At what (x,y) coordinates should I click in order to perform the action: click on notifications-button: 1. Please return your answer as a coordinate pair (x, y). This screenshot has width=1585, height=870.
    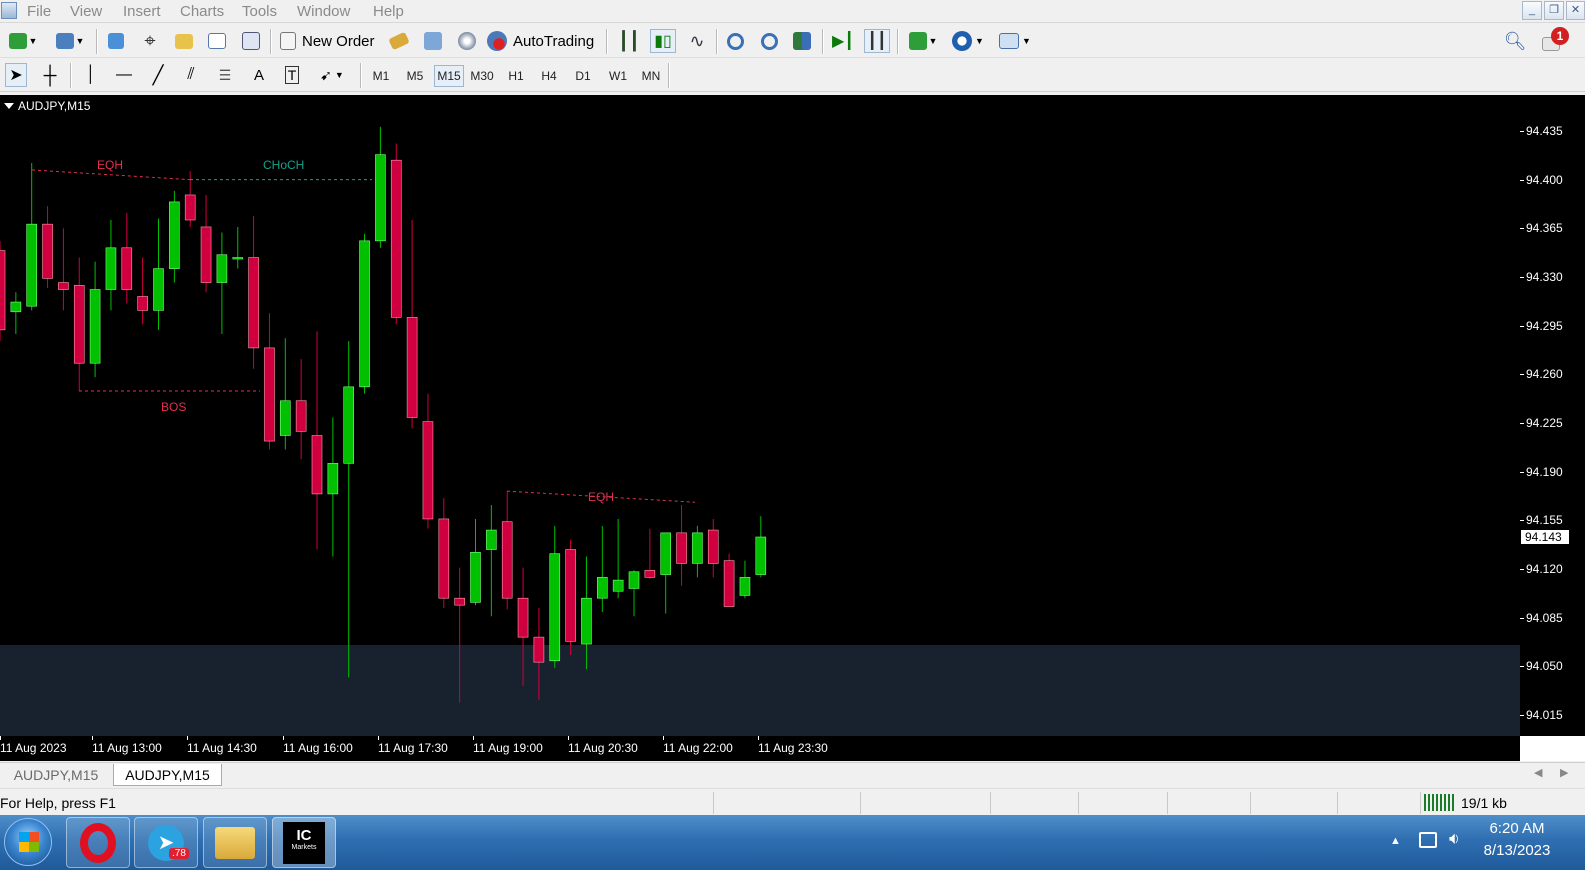
    Looking at the image, I should click on (1553, 40).